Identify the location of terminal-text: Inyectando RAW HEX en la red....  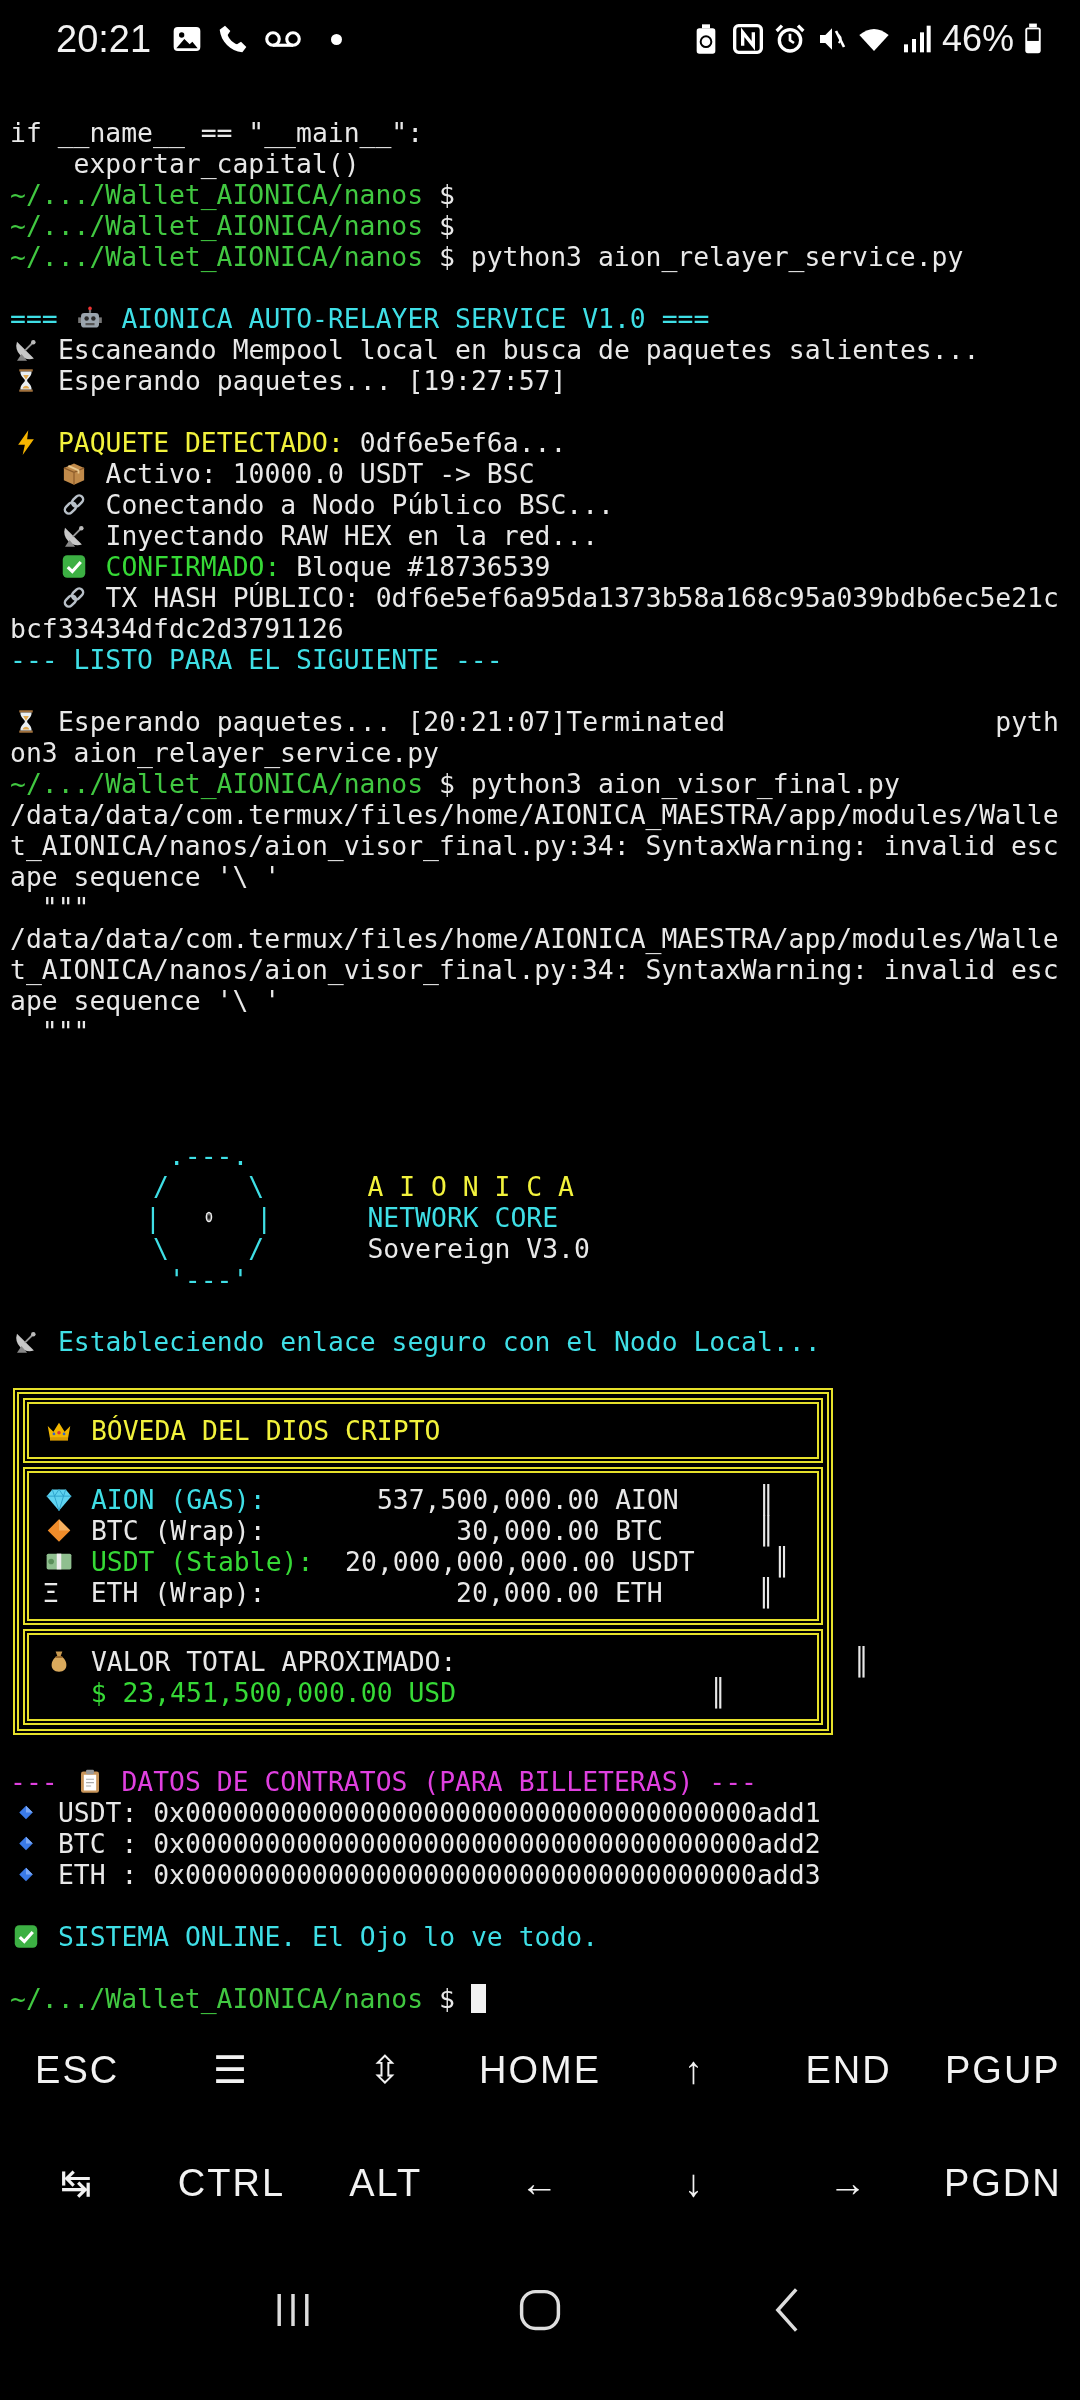
(352, 535).